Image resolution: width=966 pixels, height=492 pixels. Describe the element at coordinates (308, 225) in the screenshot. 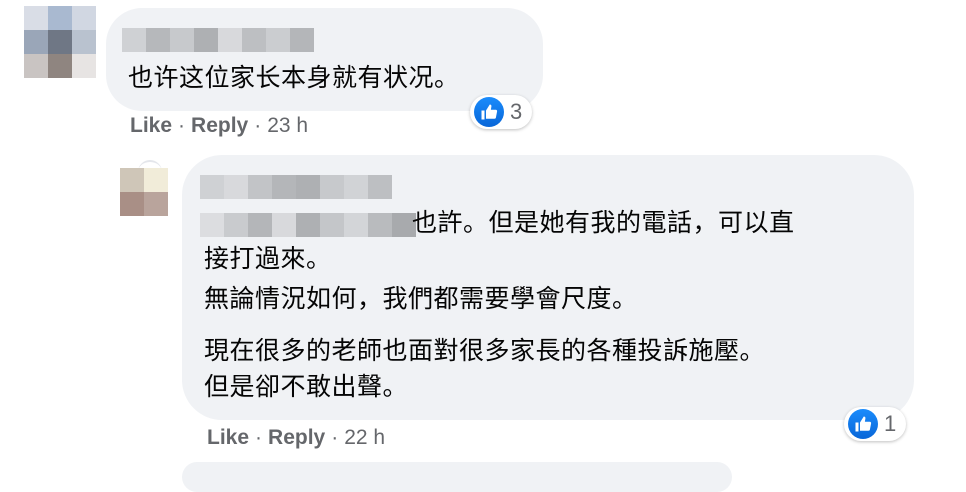

I see `mention-redacted` at that location.